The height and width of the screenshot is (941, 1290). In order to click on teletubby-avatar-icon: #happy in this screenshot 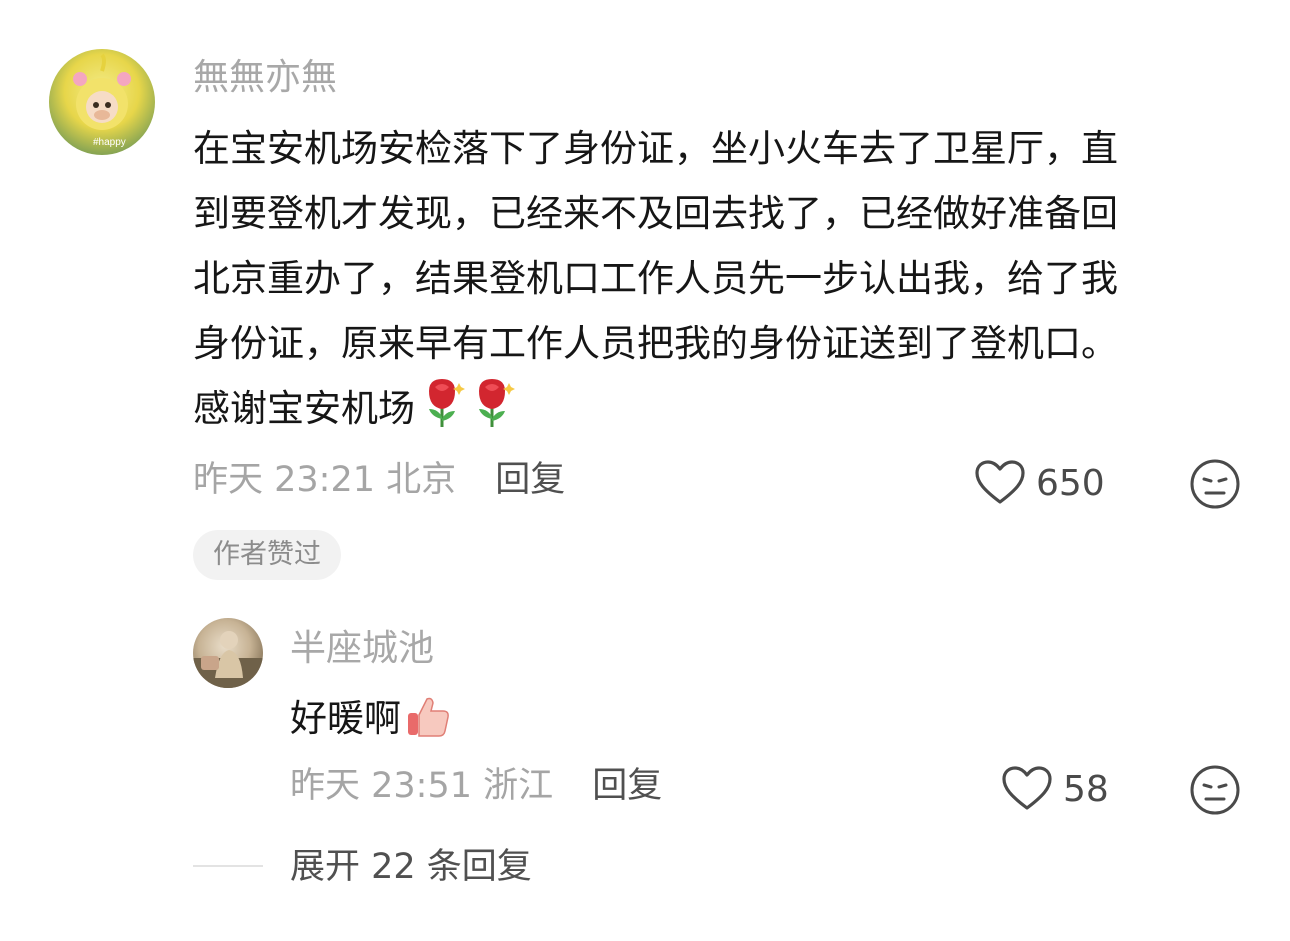, I will do `click(102, 100)`.